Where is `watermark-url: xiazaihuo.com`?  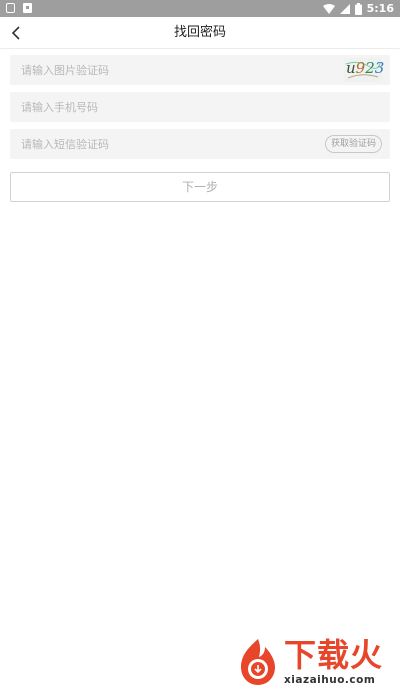
watermark-url: xiazaihuo.com is located at coordinates (330, 680).